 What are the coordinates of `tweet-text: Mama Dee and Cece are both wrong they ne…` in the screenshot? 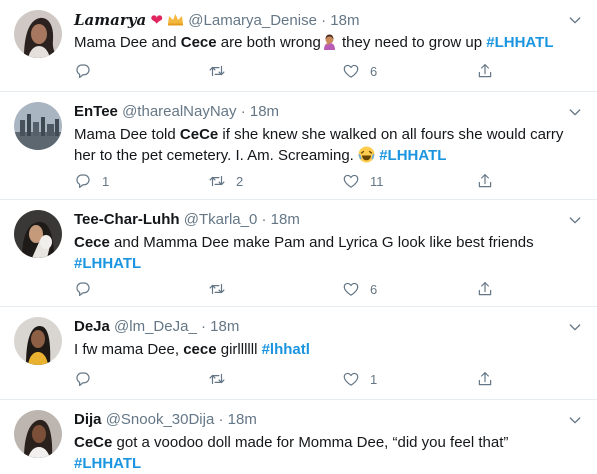 It's located at (327, 42).